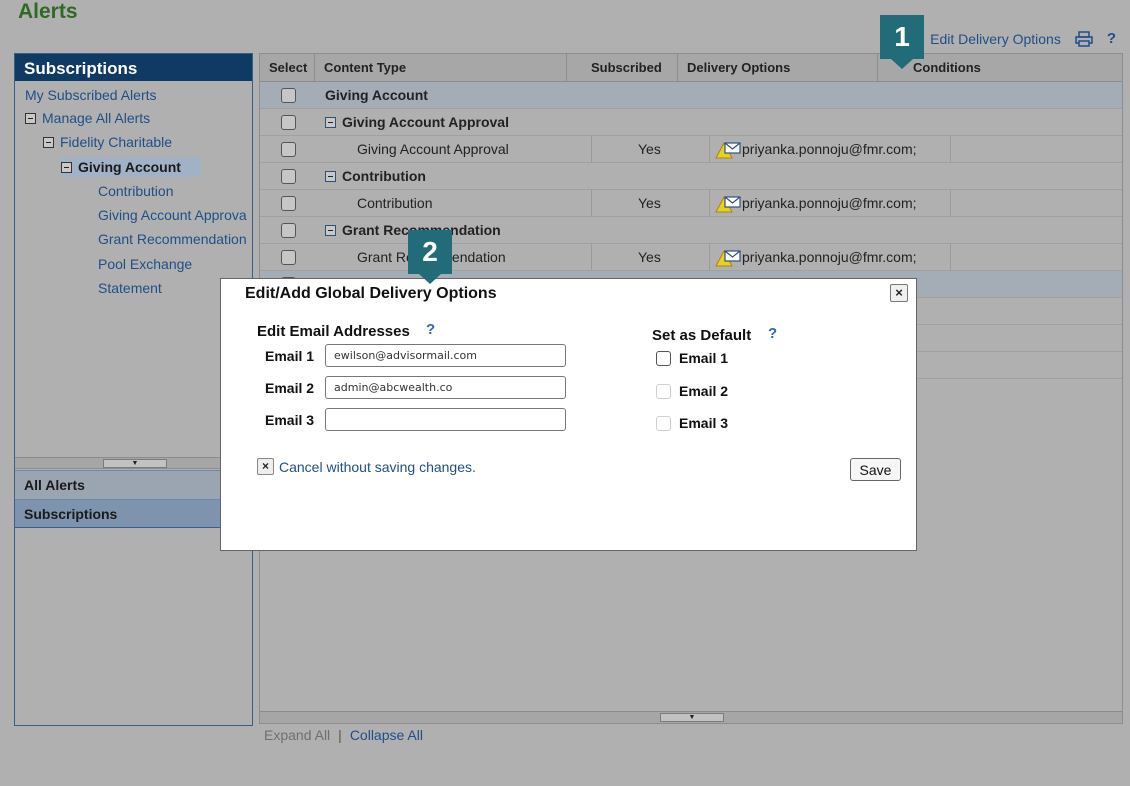  I want to click on tree-item-label: Statement, so click(130, 288).